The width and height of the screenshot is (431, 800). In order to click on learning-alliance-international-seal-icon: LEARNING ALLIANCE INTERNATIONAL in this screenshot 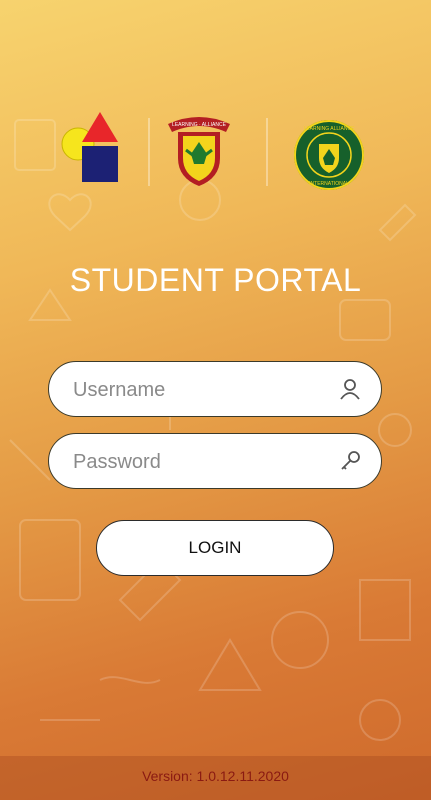, I will do `click(329, 155)`.